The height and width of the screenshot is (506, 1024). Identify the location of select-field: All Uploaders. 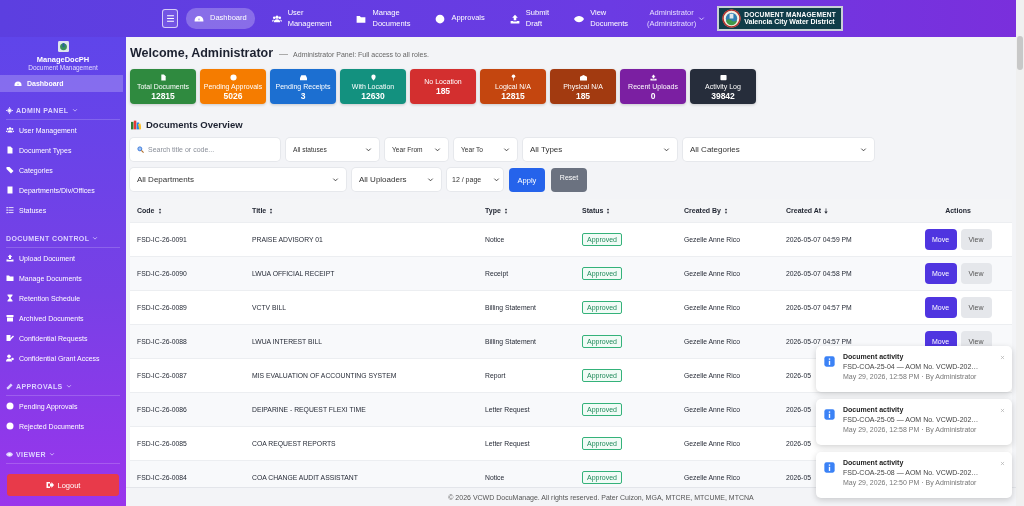
(396, 179).